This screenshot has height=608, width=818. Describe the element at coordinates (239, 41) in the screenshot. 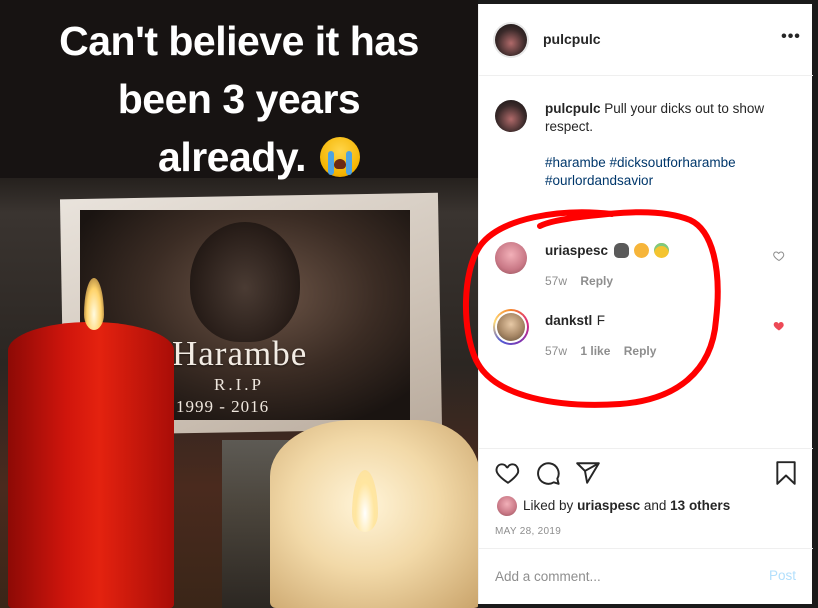

I see `meme-caption-line-1: Can't believe it has` at that location.